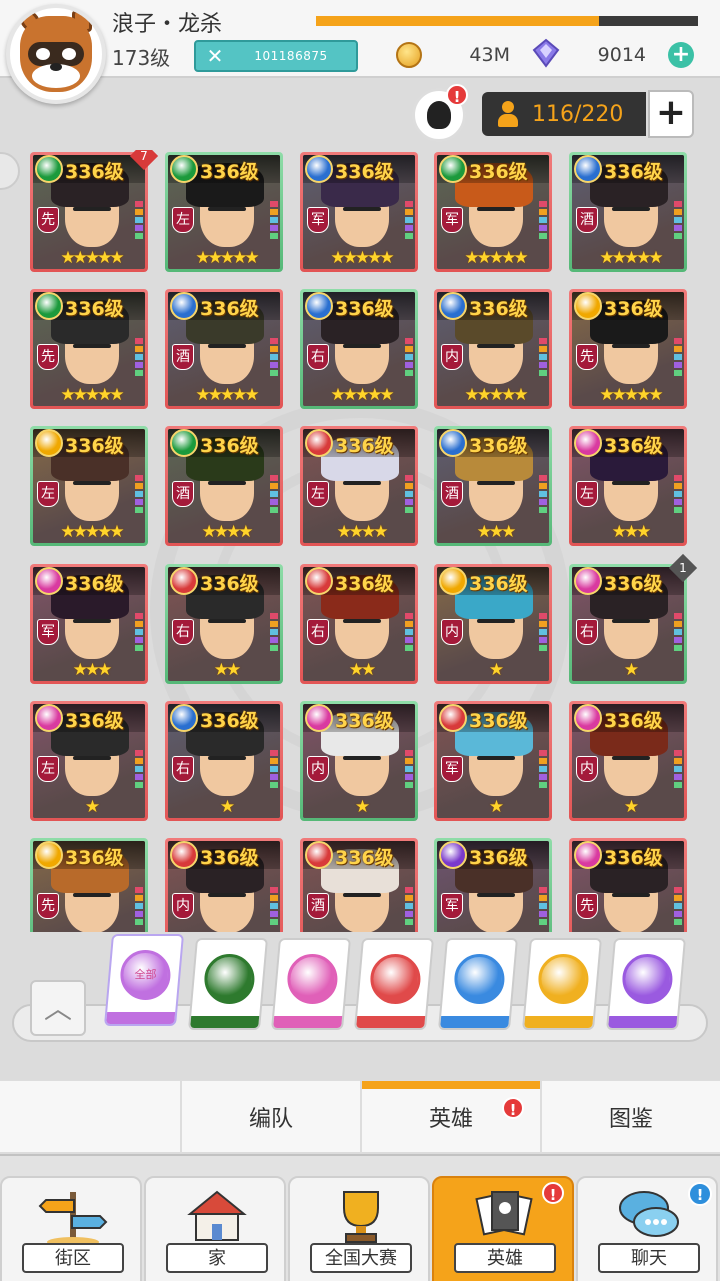 Image resolution: width=720 pixels, height=1281 pixels. I want to click on hero-card-inner: 336级左 ★★★★★, so click(89, 486).